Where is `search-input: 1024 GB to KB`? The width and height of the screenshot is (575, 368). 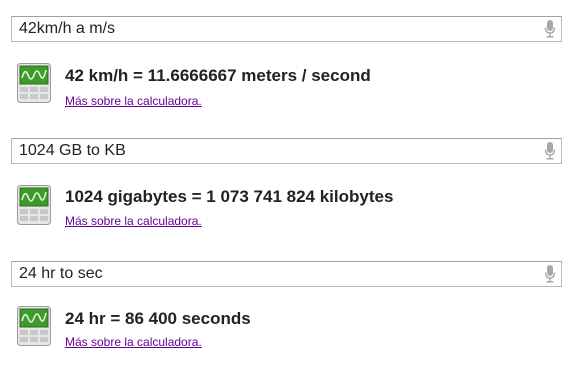
search-input: 1024 GB to KB is located at coordinates (286, 151).